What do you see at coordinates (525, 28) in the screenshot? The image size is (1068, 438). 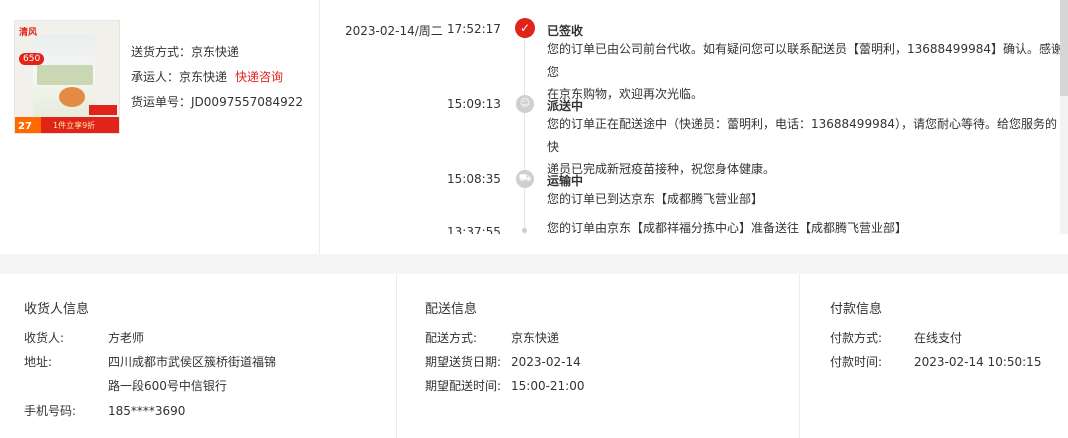 I see `check-icon: ✓` at bounding box center [525, 28].